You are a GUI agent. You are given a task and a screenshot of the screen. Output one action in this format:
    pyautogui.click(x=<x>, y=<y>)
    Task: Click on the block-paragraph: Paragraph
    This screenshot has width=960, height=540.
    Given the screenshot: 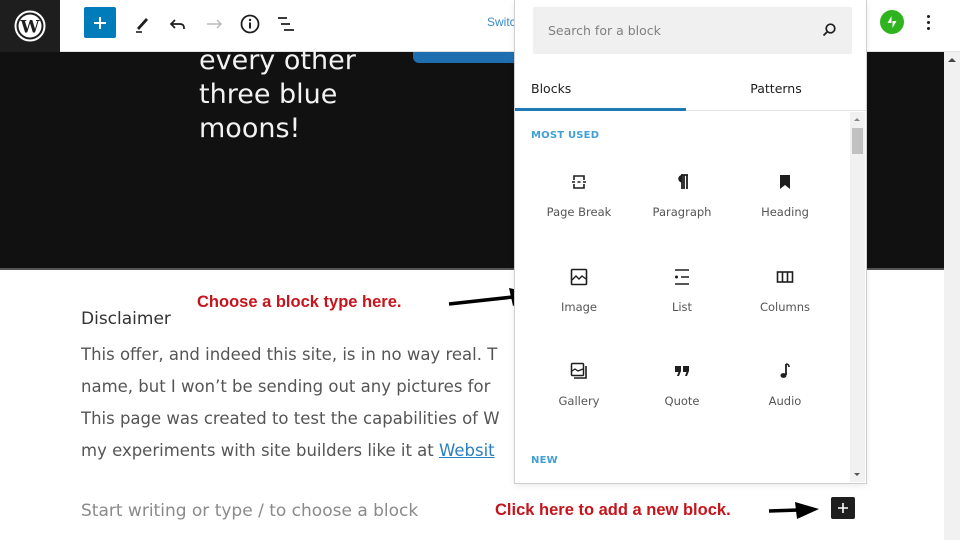 What is the action you would take?
    pyautogui.click(x=682, y=200)
    